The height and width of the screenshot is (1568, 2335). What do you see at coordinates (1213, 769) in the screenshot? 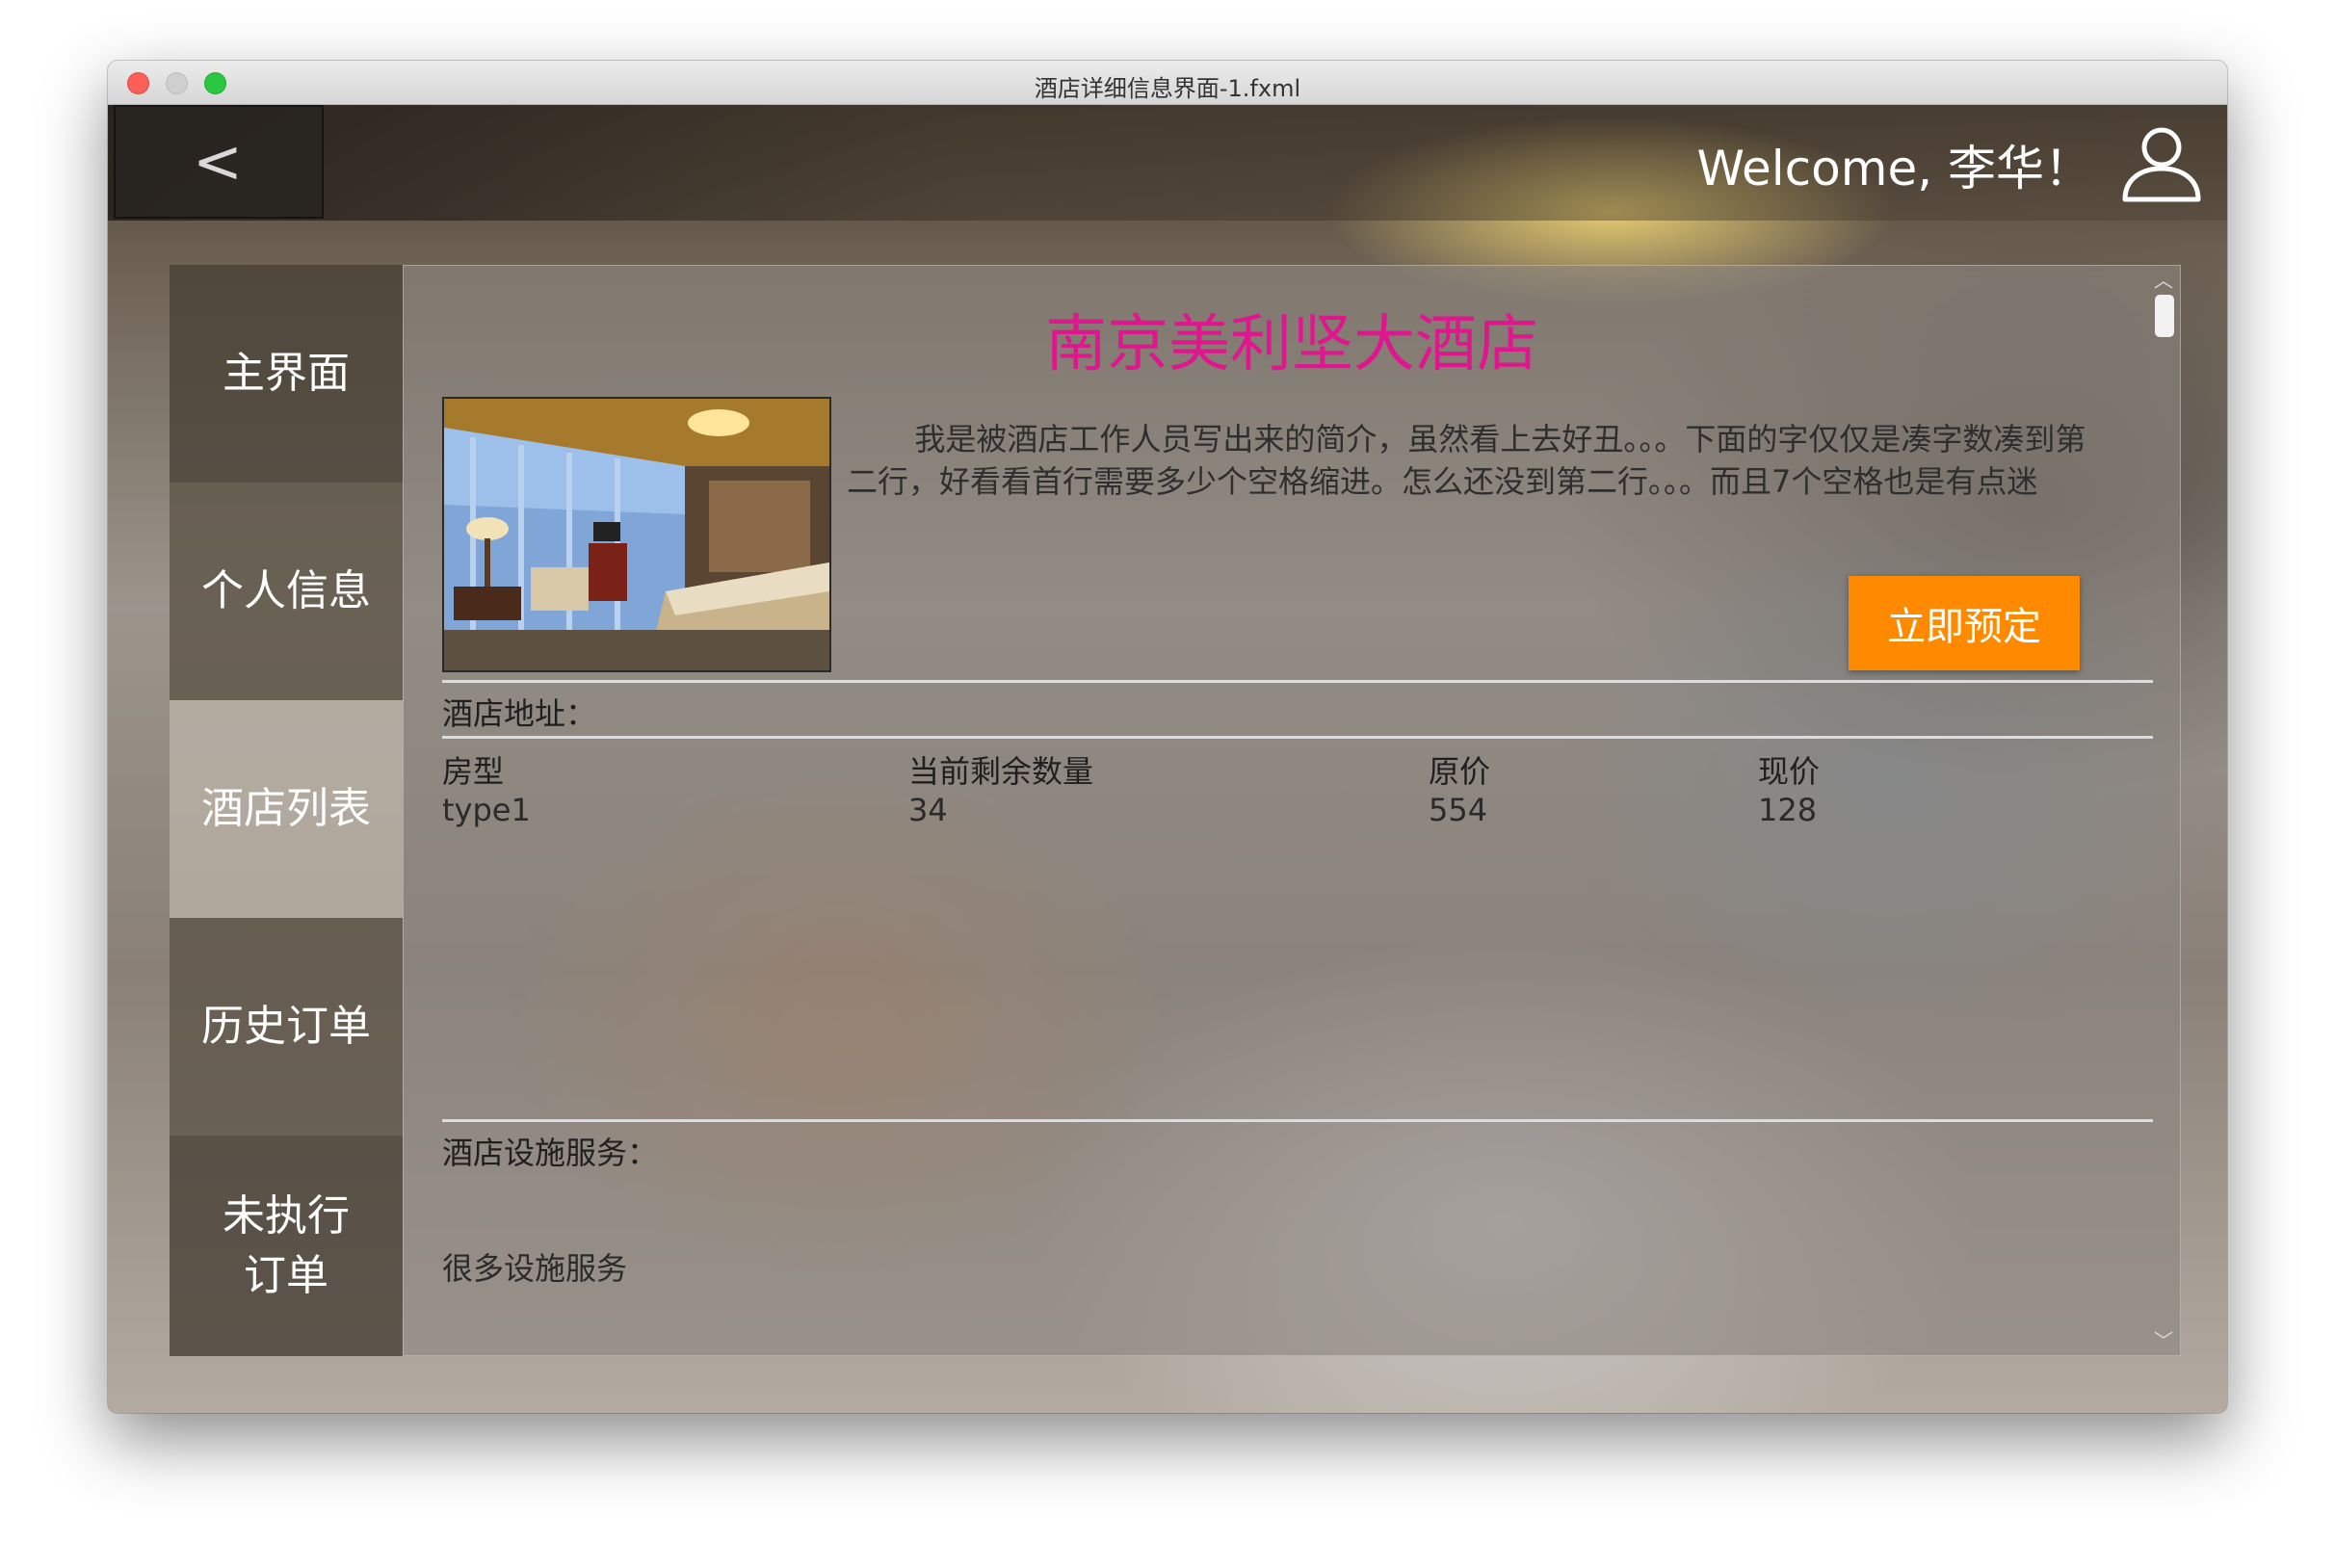
I see `room-table-header: 房型 当前剩余数量 原价 现价` at bounding box center [1213, 769].